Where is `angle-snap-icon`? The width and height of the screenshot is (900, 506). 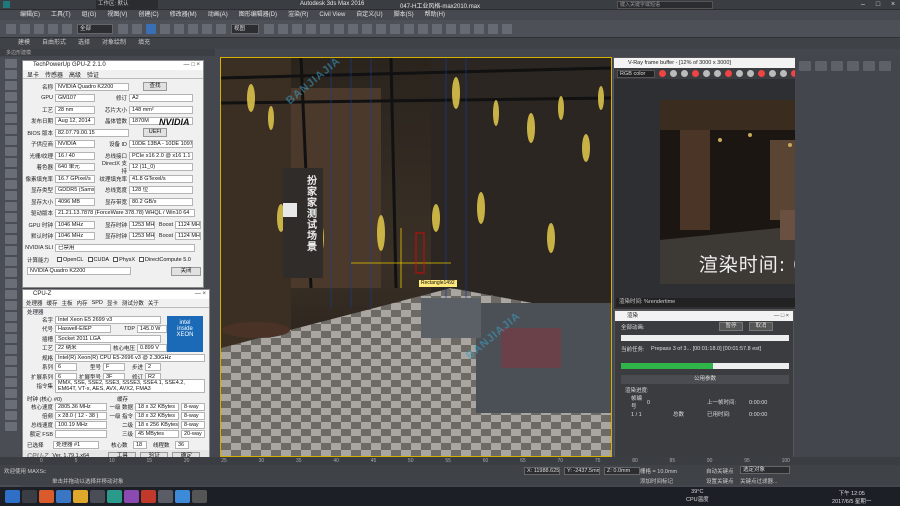
angle-snap-icon is located at coordinates (325, 28).